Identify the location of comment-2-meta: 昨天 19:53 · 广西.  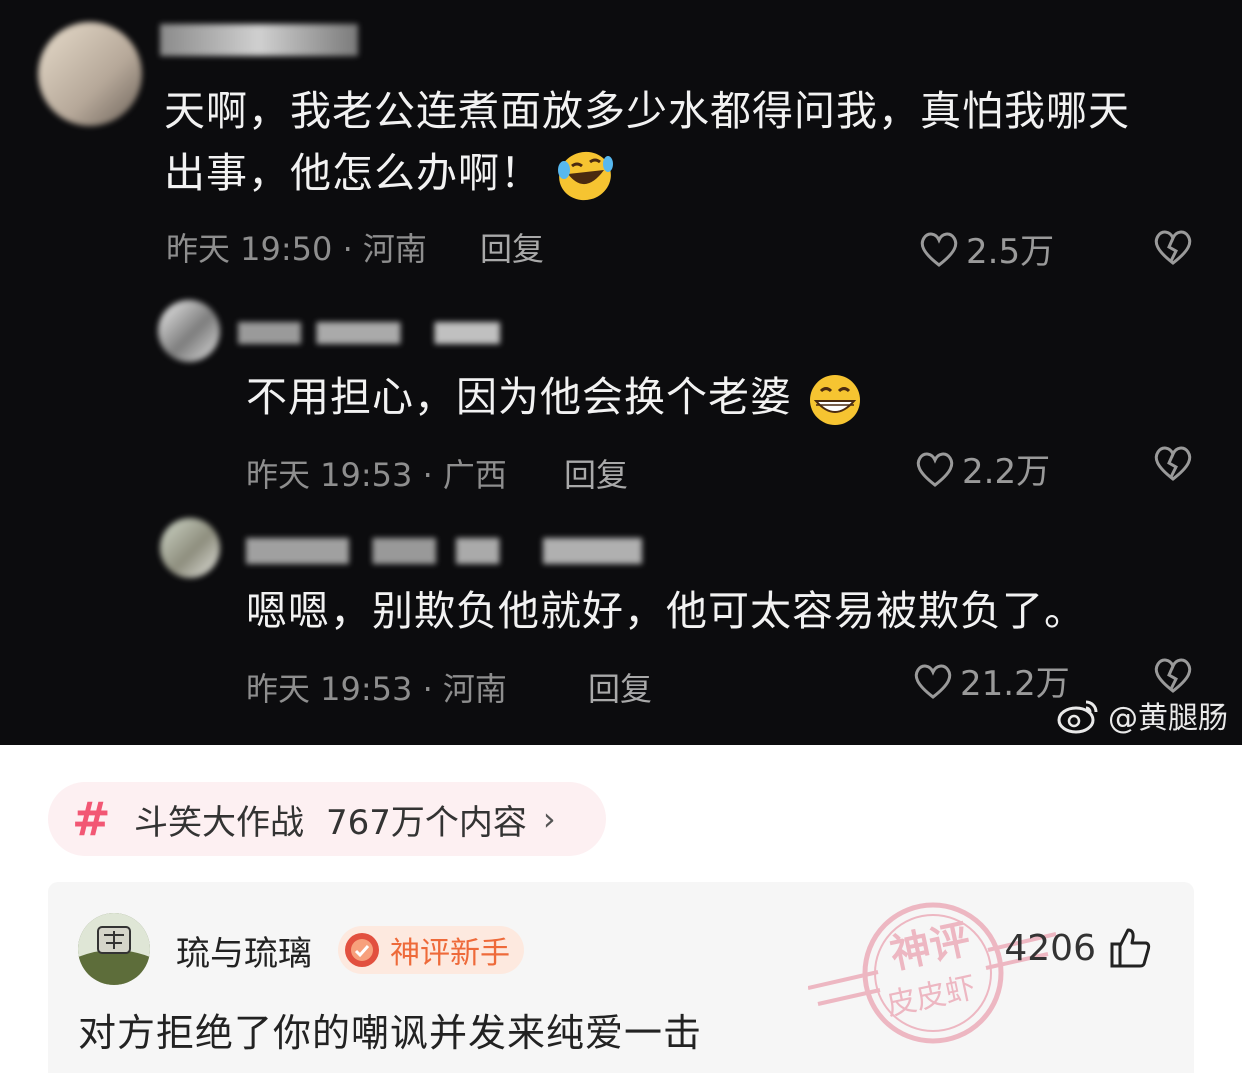
(376, 475).